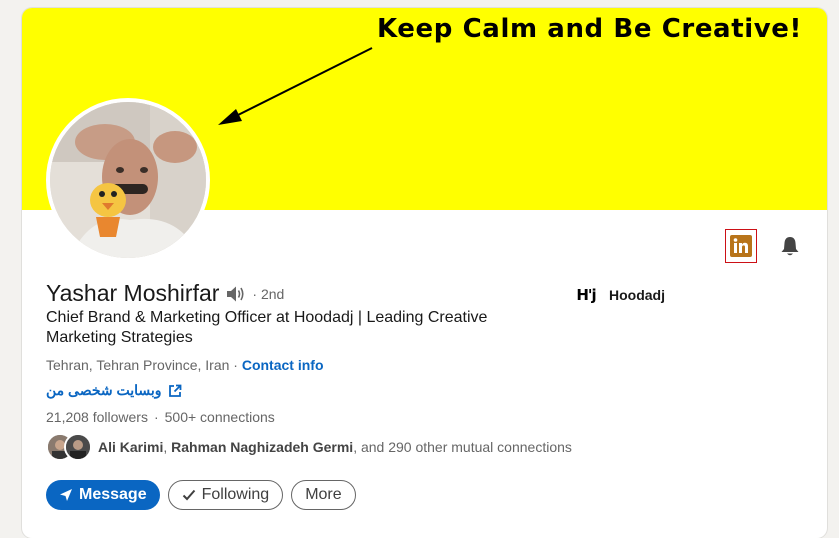 Image resolution: width=839 pixels, height=538 pixels. What do you see at coordinates (235, 494) in the screenshot?
I see `following-label: Following` at bounding box center [235, 494].